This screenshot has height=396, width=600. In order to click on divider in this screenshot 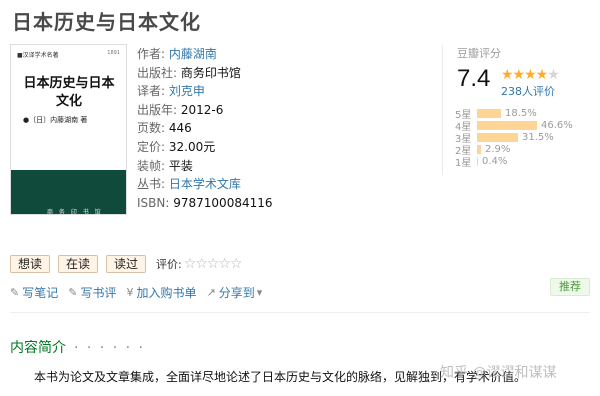, I will do `click(300, 312)`.